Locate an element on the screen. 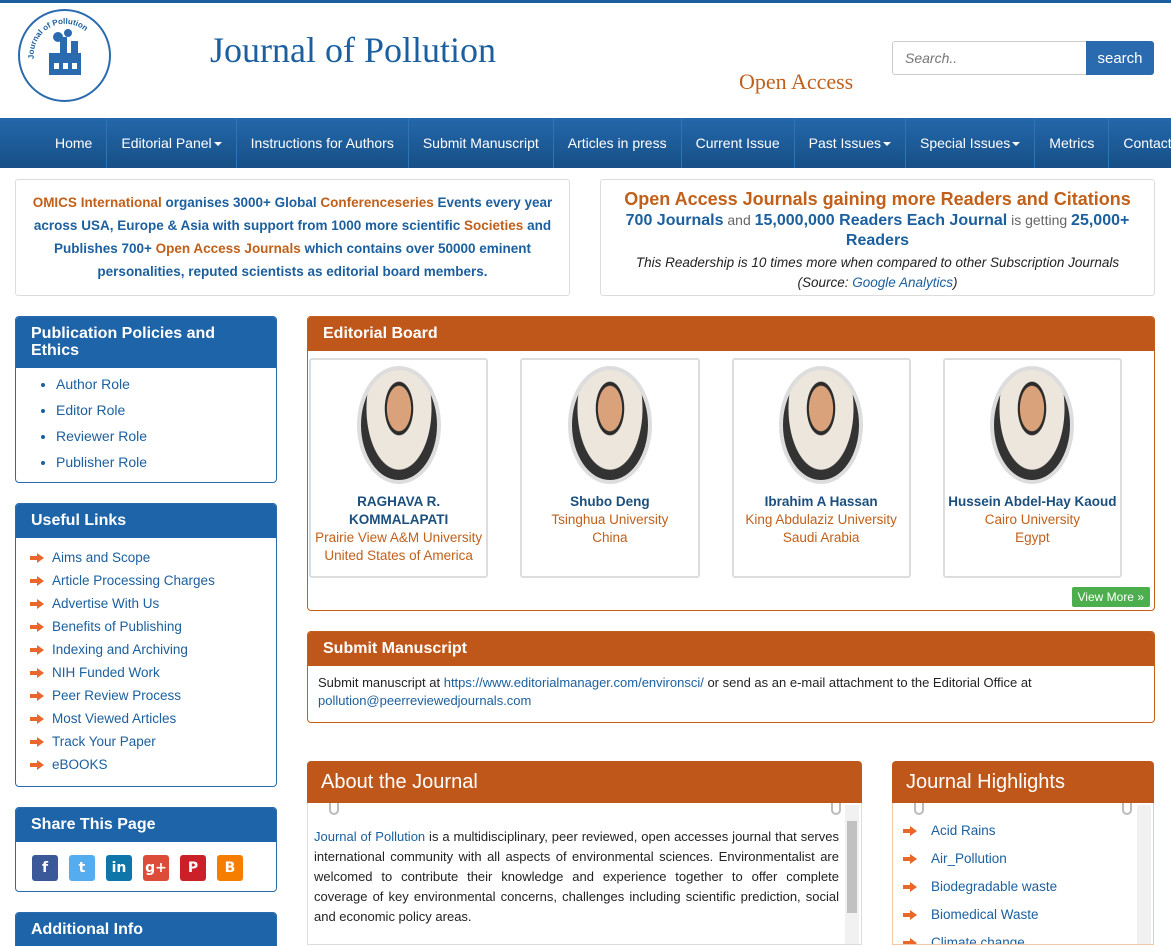 This screenshot has width=1171, height=946. policy-link-reviewer-role: Reviewer Role is located at coordinates (166, 436).